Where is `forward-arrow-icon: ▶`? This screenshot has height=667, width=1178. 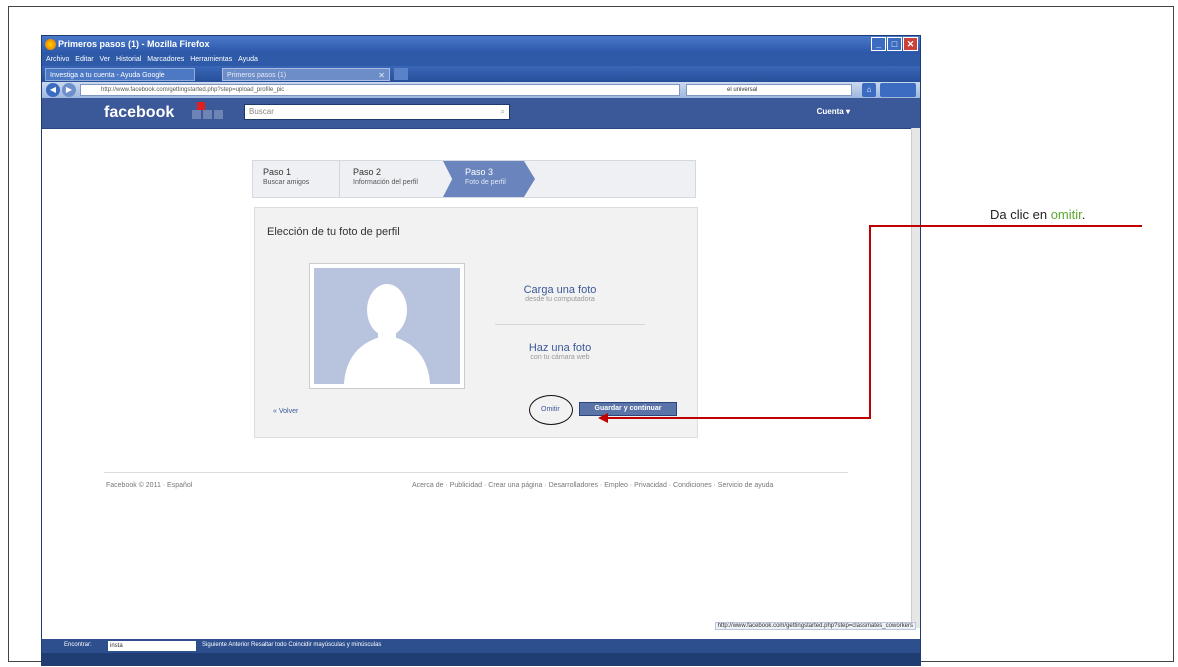
forward-arrow-icon: ▶ is located at coordinates (69, 90).